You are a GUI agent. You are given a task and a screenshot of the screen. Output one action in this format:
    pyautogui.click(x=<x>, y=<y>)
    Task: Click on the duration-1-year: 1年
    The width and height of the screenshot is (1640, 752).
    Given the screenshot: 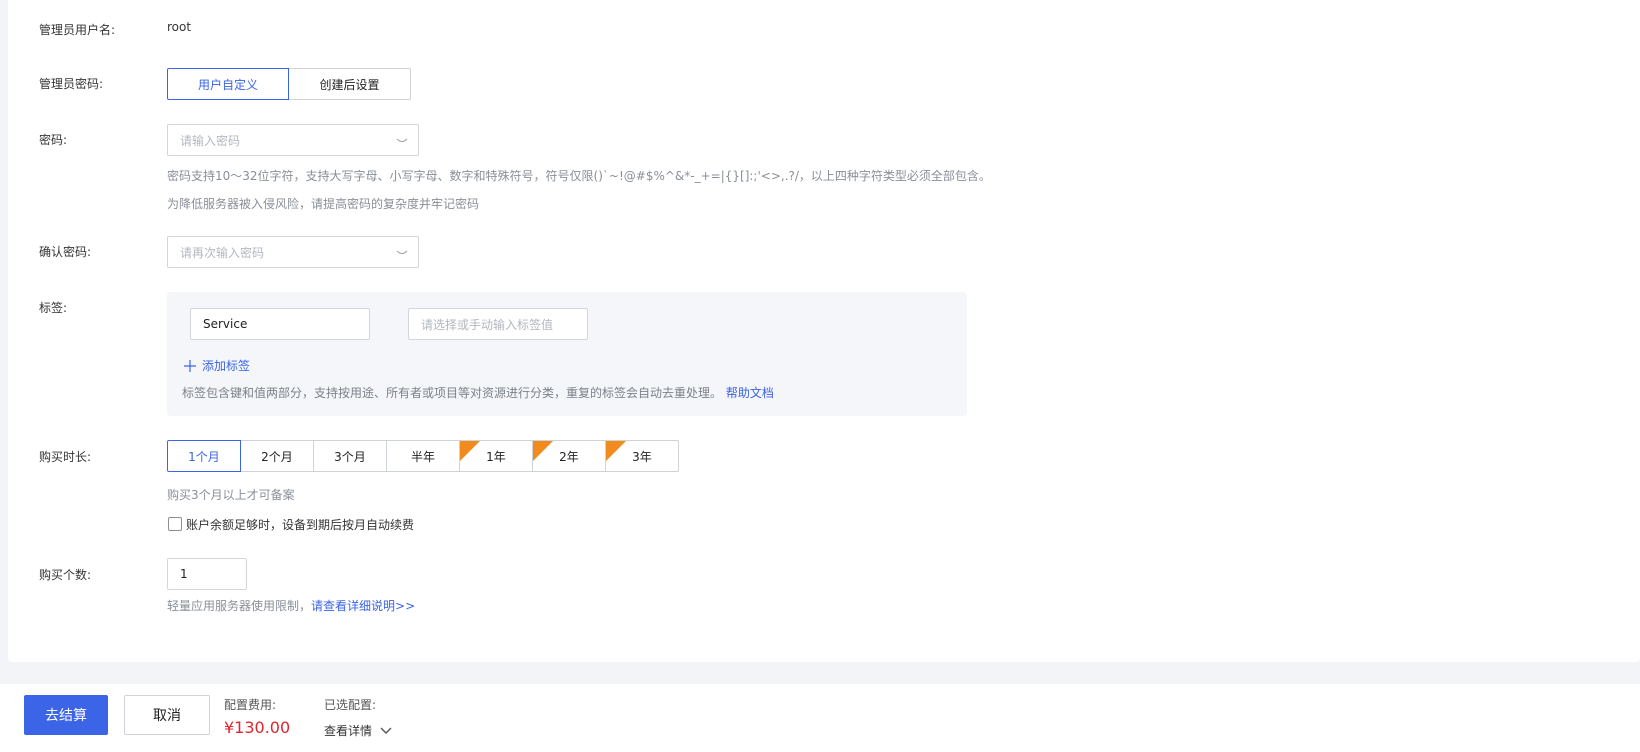 What is the action you would take?
    pyautogui.click(x=496, y=456)
    